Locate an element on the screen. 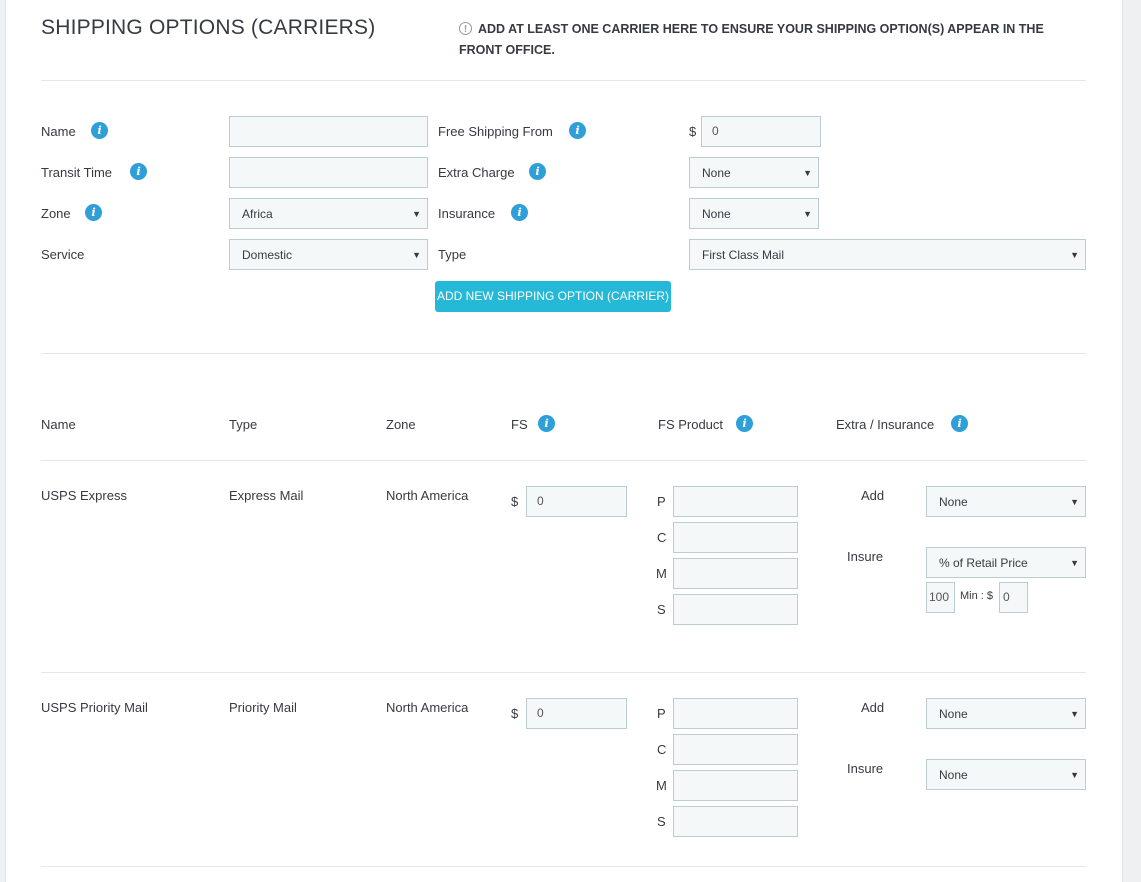  carrier-type: Priority Mail is located at coordinates (263, 707).